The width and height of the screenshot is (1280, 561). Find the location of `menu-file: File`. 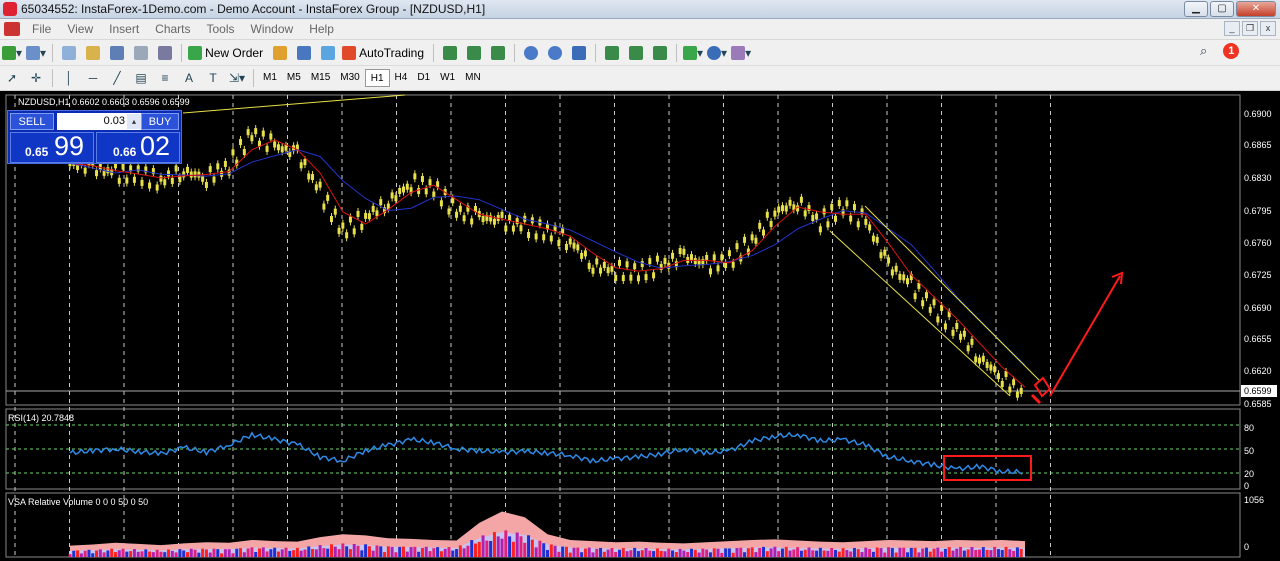

menu-file: File is located at coordinates (41, 29).